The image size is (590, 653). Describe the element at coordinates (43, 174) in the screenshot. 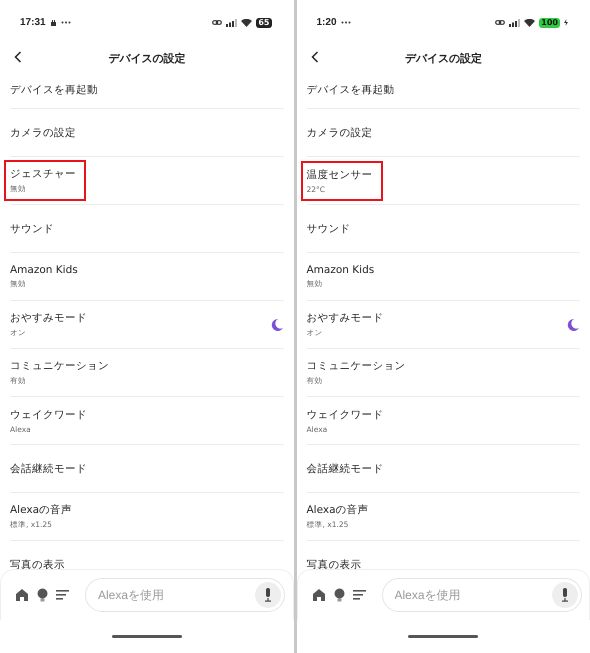

I see `item-title: ジェスチャー` at that location.